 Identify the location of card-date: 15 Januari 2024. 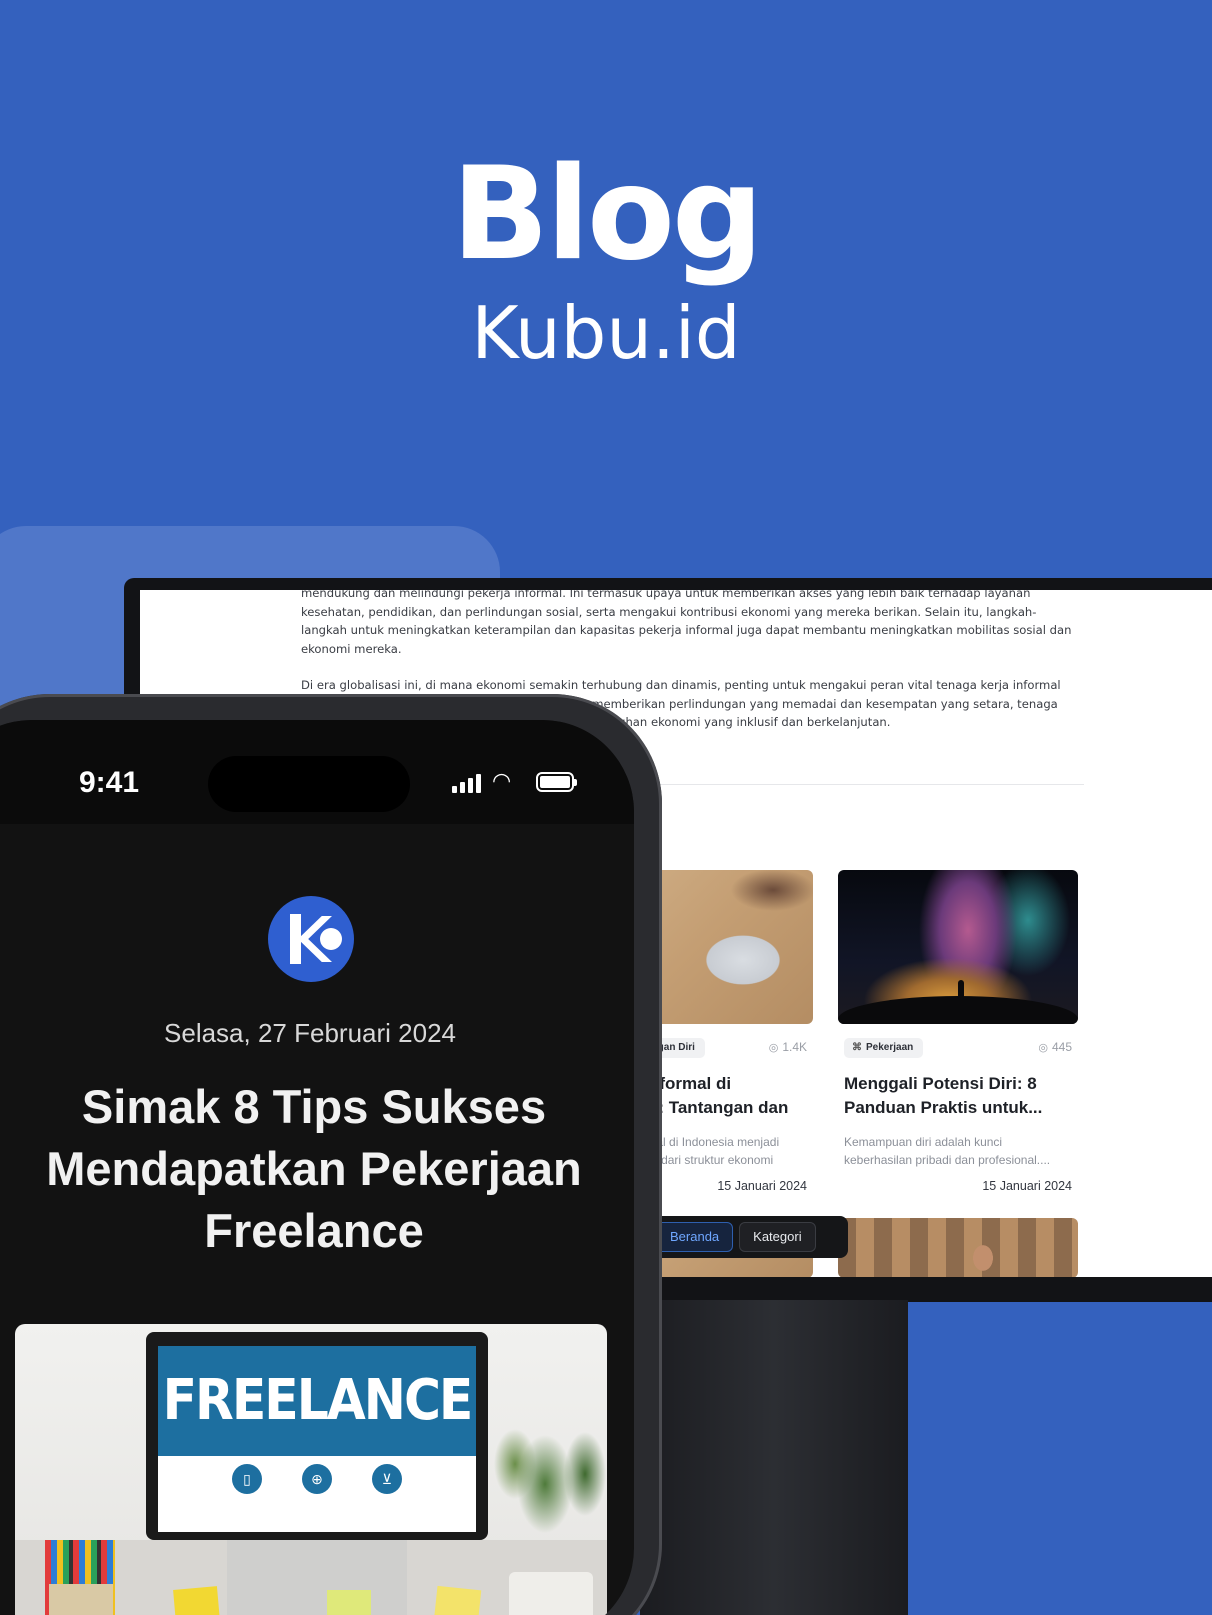
(1027, 1186).